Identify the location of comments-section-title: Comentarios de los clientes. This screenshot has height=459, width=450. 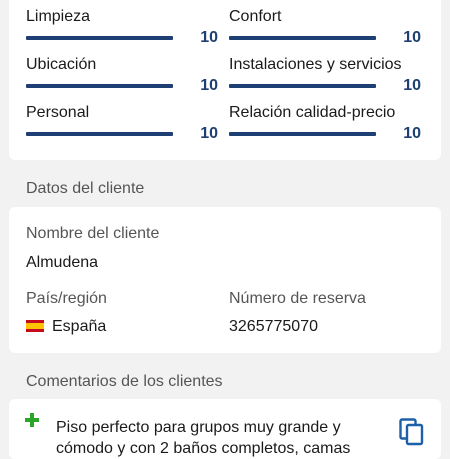
(124, 381).